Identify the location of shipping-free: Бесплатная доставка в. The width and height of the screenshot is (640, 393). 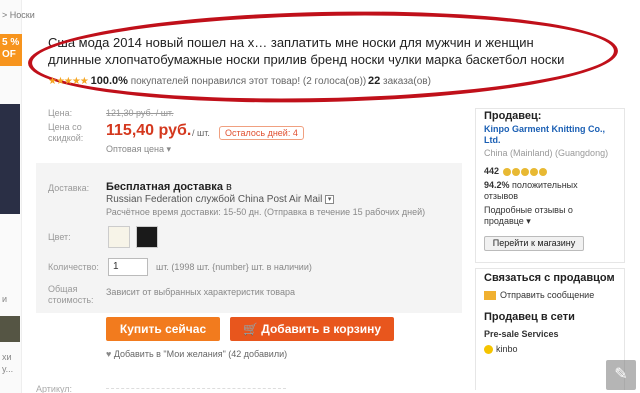
(169, 187).